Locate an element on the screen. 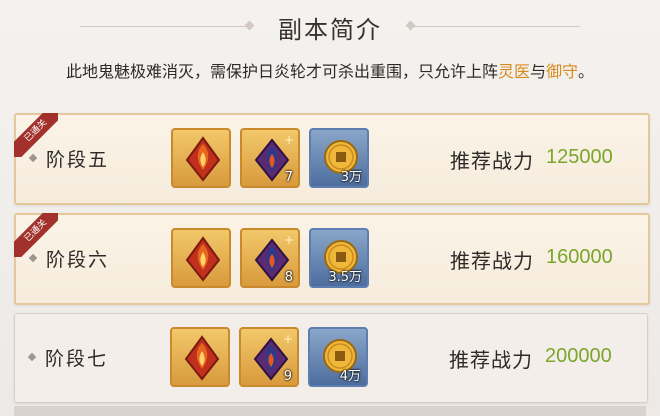  reward-slot: 3.5万 is located at coordinates (339, 258).